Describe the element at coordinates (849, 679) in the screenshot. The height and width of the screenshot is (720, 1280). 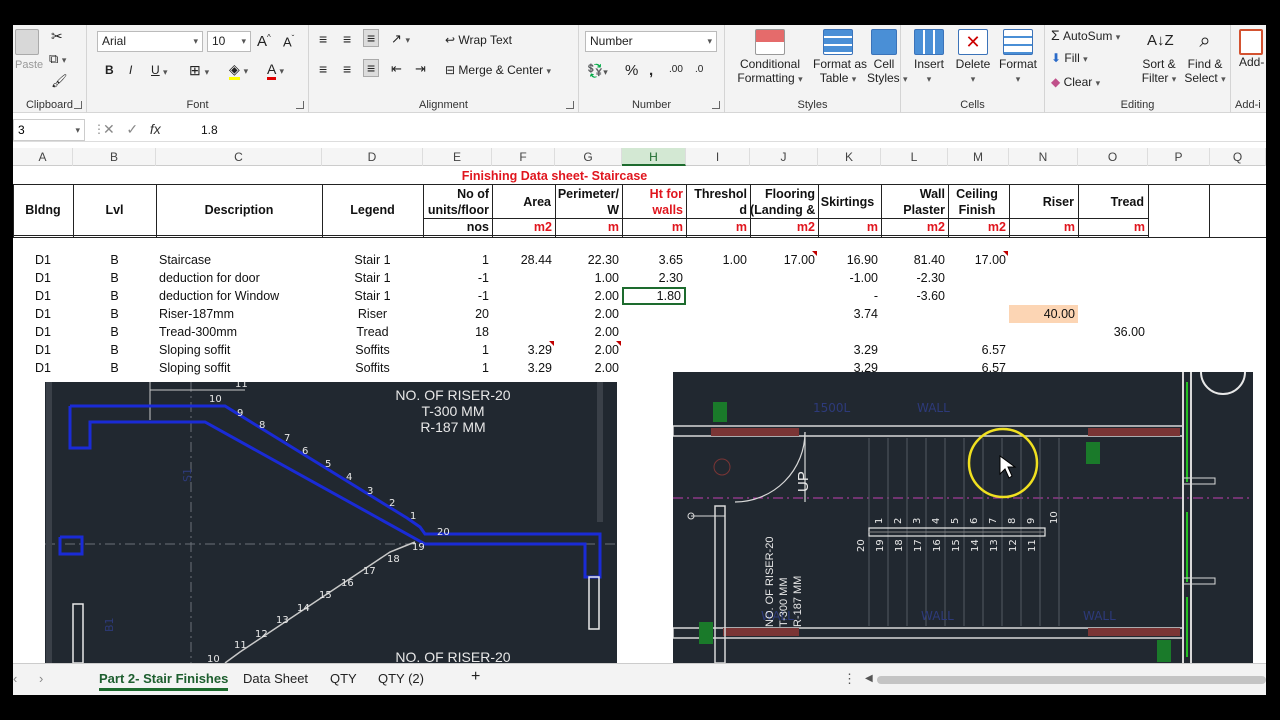
I see `tabs-more-icon: ⋮` at that location.